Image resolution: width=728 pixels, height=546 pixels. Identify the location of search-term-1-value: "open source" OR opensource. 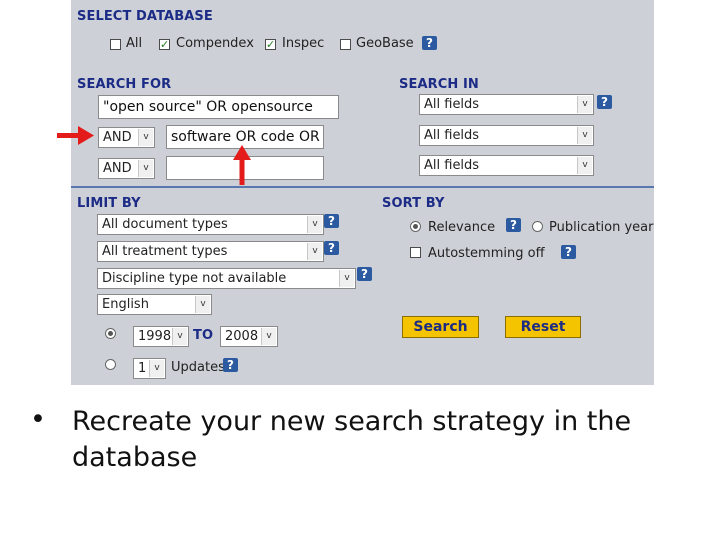
(208, 107).